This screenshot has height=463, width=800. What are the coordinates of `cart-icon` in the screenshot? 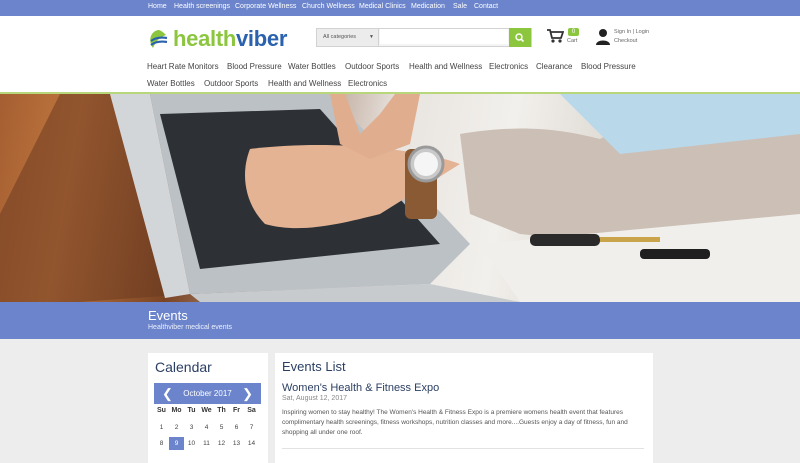 It's located at (555, 36).